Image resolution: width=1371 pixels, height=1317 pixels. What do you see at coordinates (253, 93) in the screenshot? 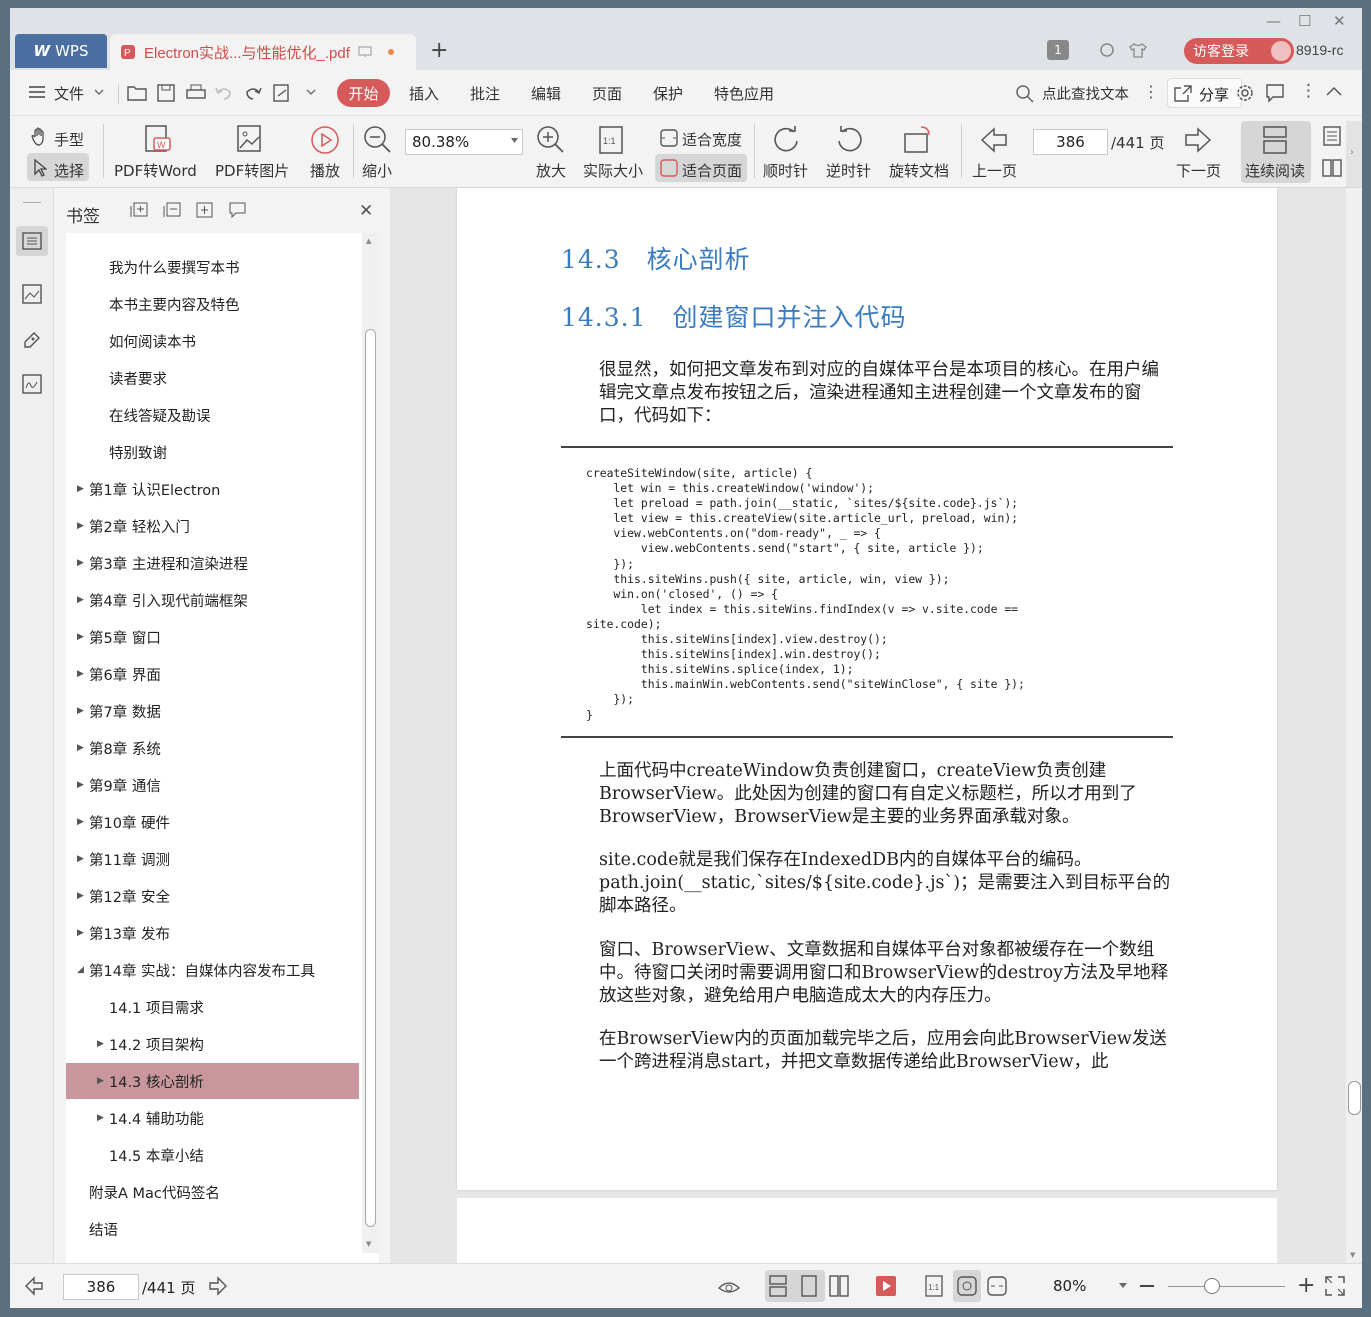
I see `redo-icon` at bounding box center [253, 93].